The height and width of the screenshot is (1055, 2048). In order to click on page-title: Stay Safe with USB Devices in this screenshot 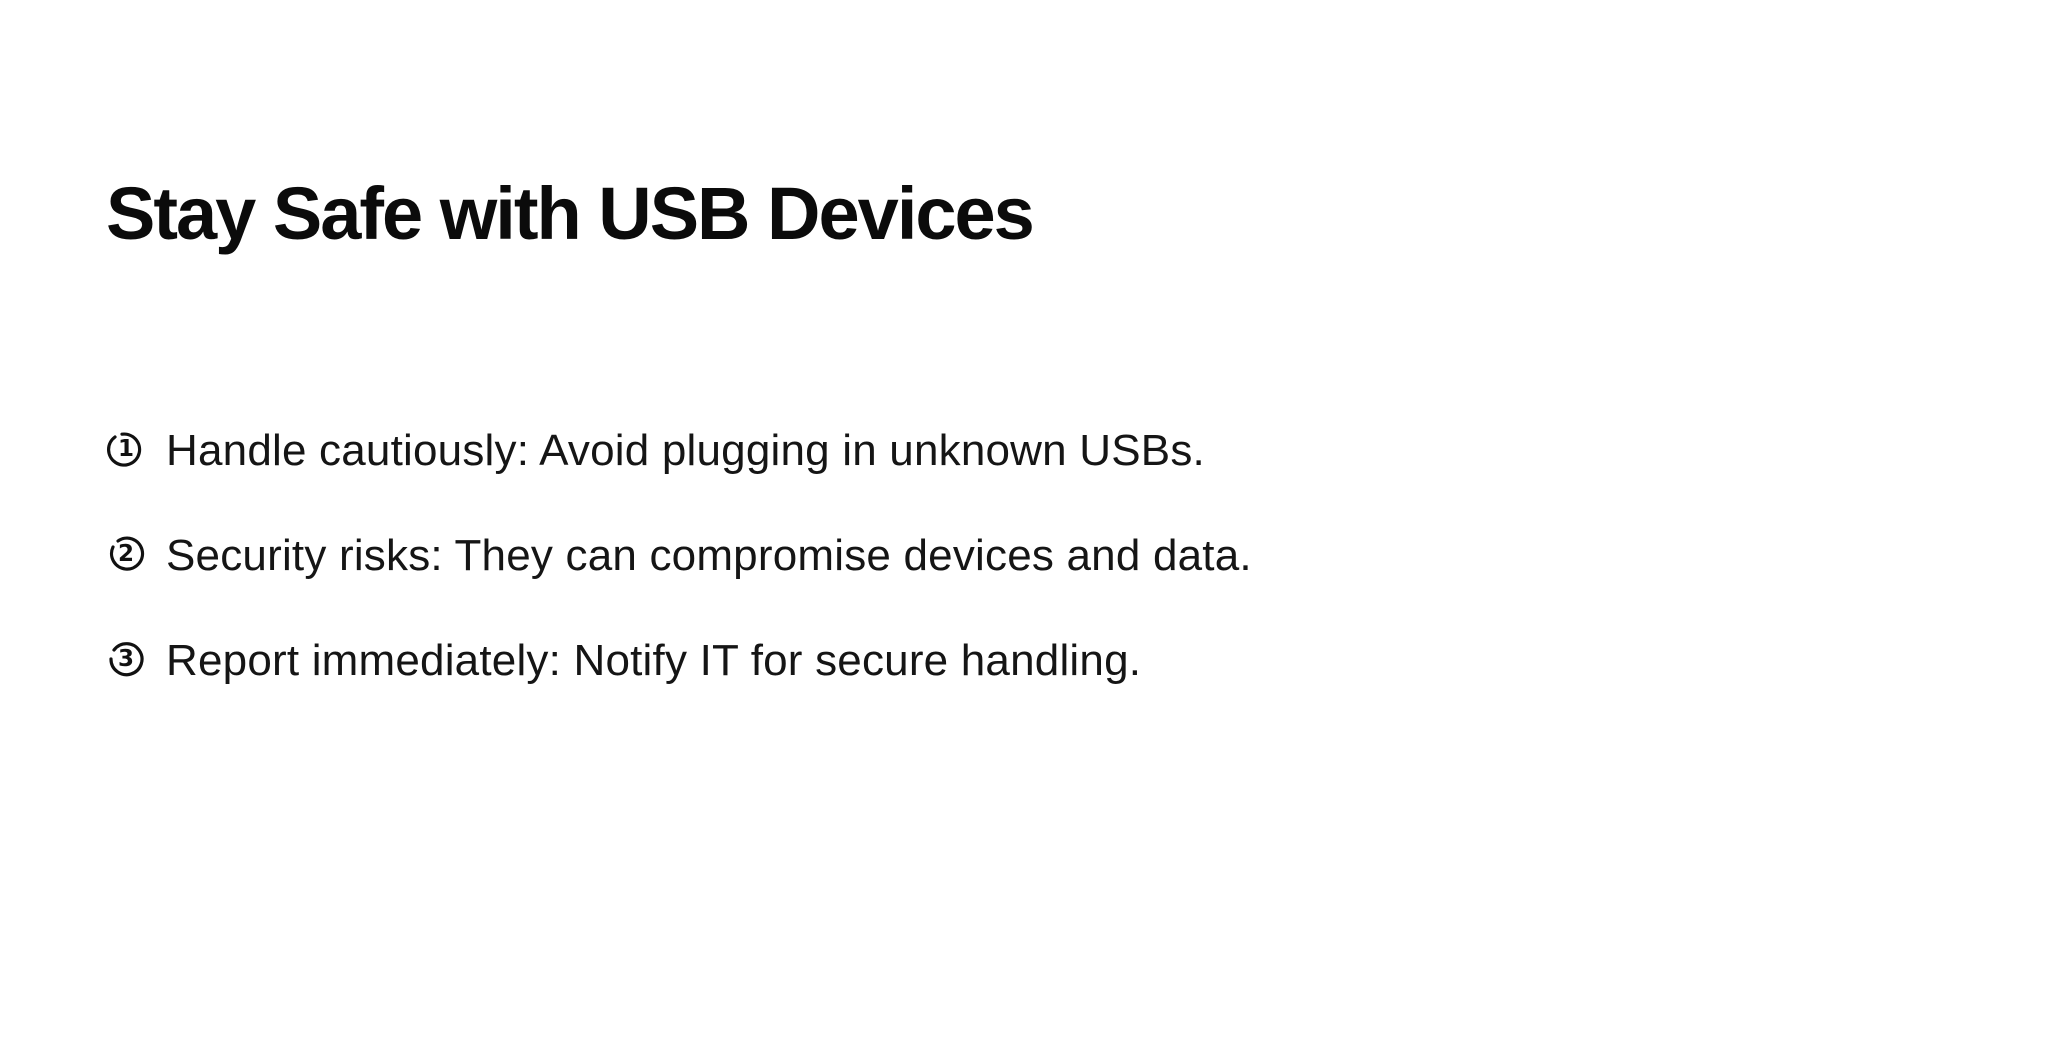, I will do `click(570, 213)`.